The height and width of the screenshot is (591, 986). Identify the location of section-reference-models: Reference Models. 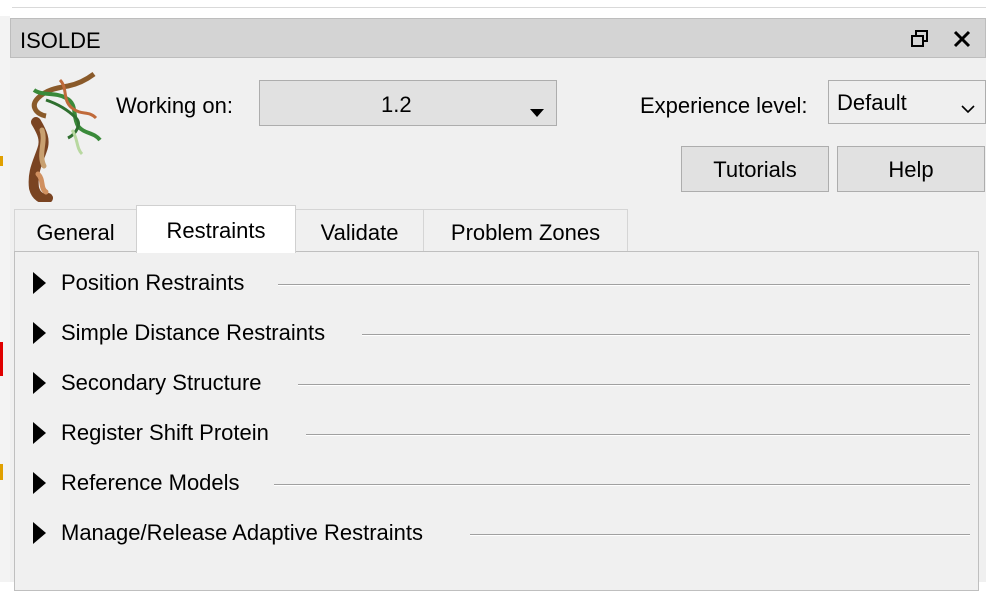
(496, 484).